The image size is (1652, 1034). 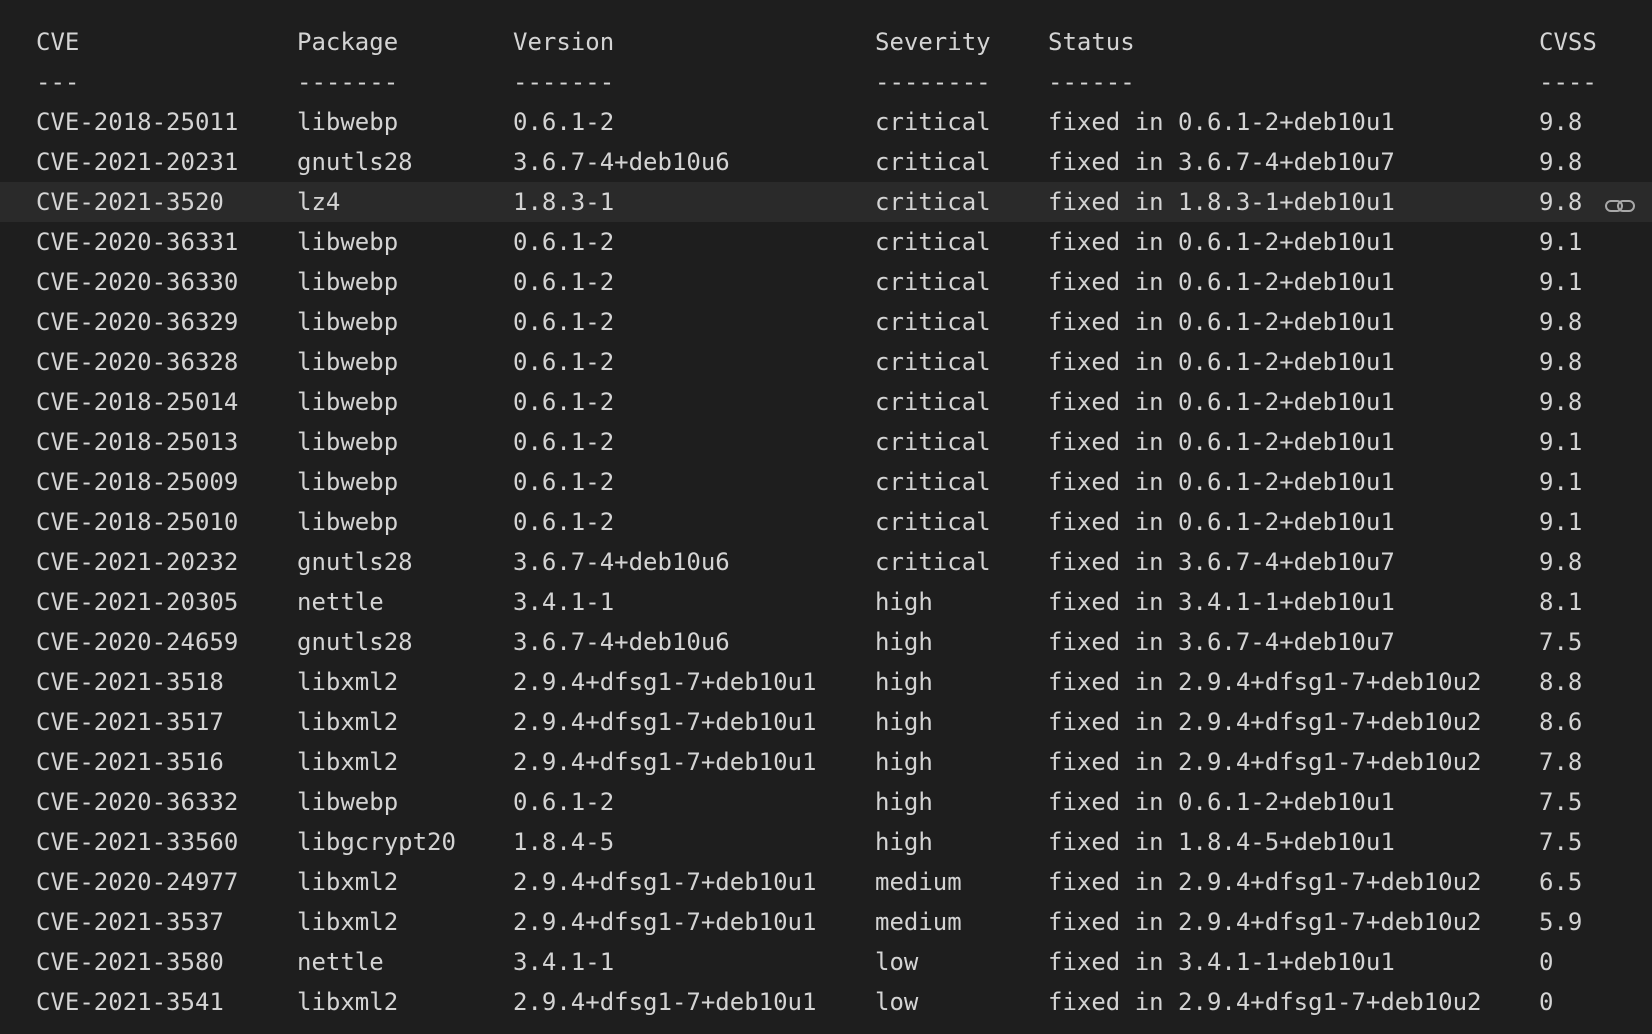 What do you see at coordinates (621, 562) in the screenshot?
I see `cell-version: 3.6.7-4+deb10u6` at bounding box center [621, 562].